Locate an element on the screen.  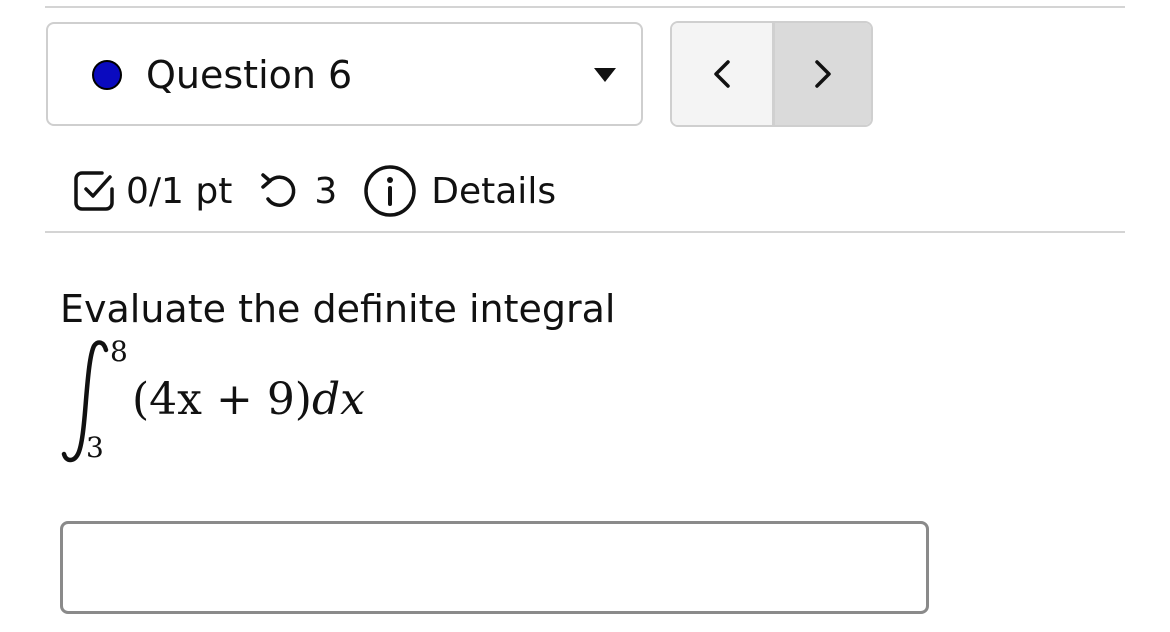
integral-upper-limit: 8 is located at coordinates (119, 351).